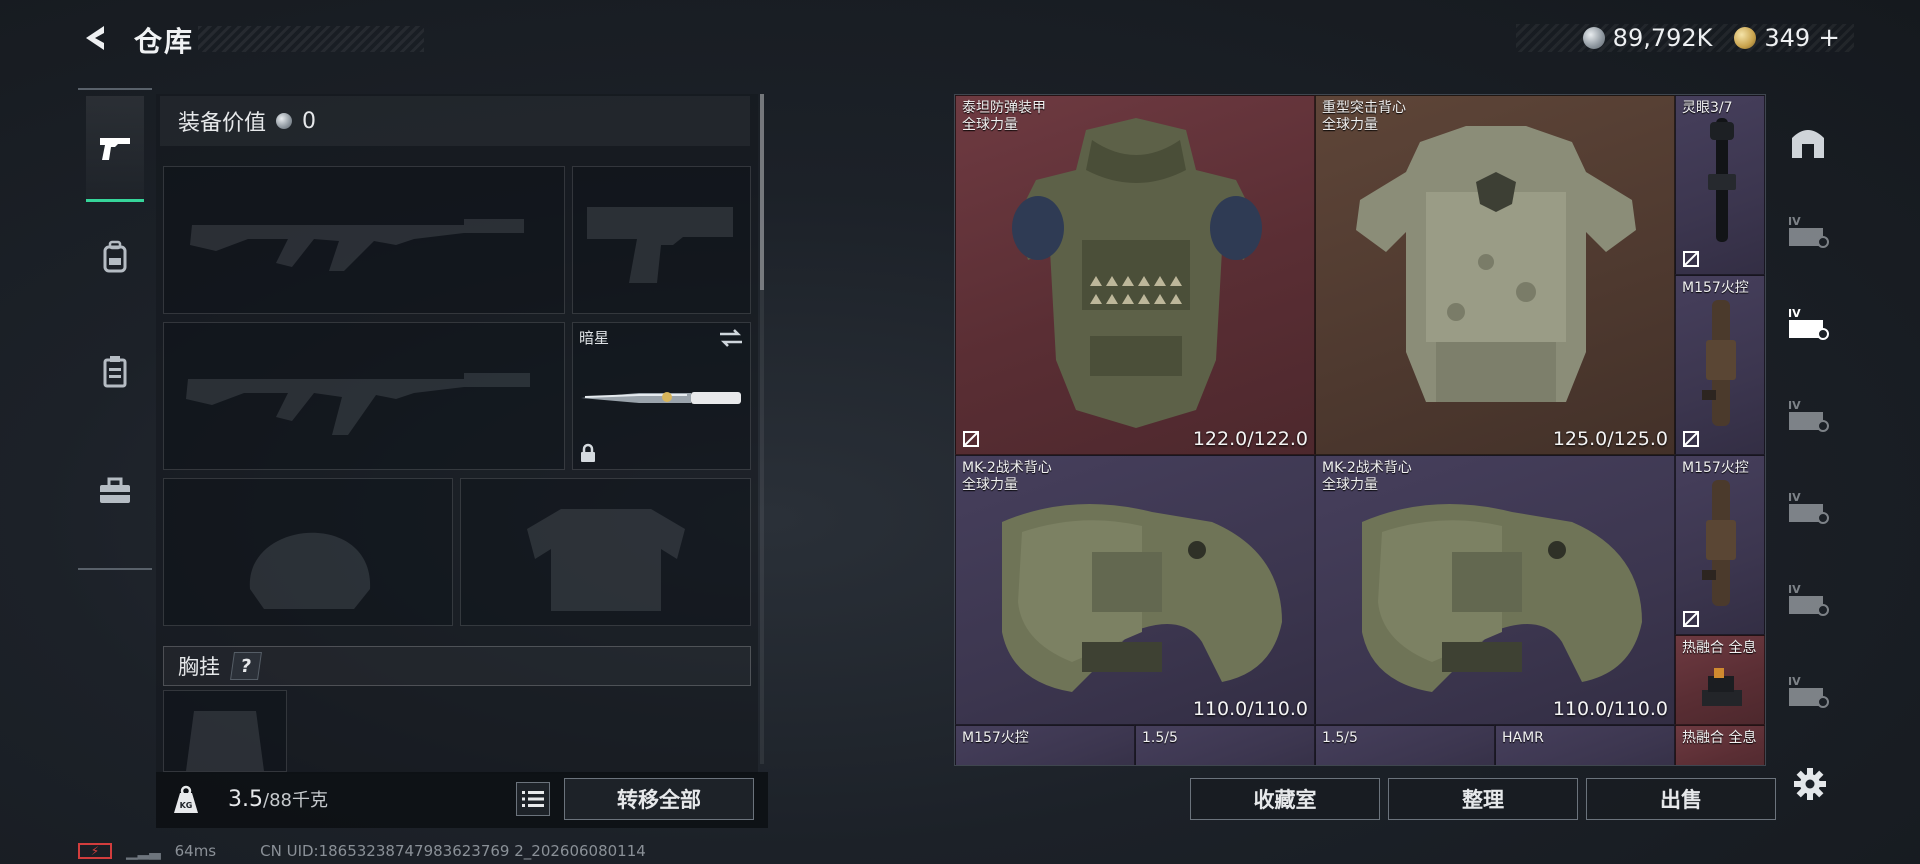 The height and width of the screenshot is (864, 1920). I want to click on weight-current: 3.5, so click(245, 799).